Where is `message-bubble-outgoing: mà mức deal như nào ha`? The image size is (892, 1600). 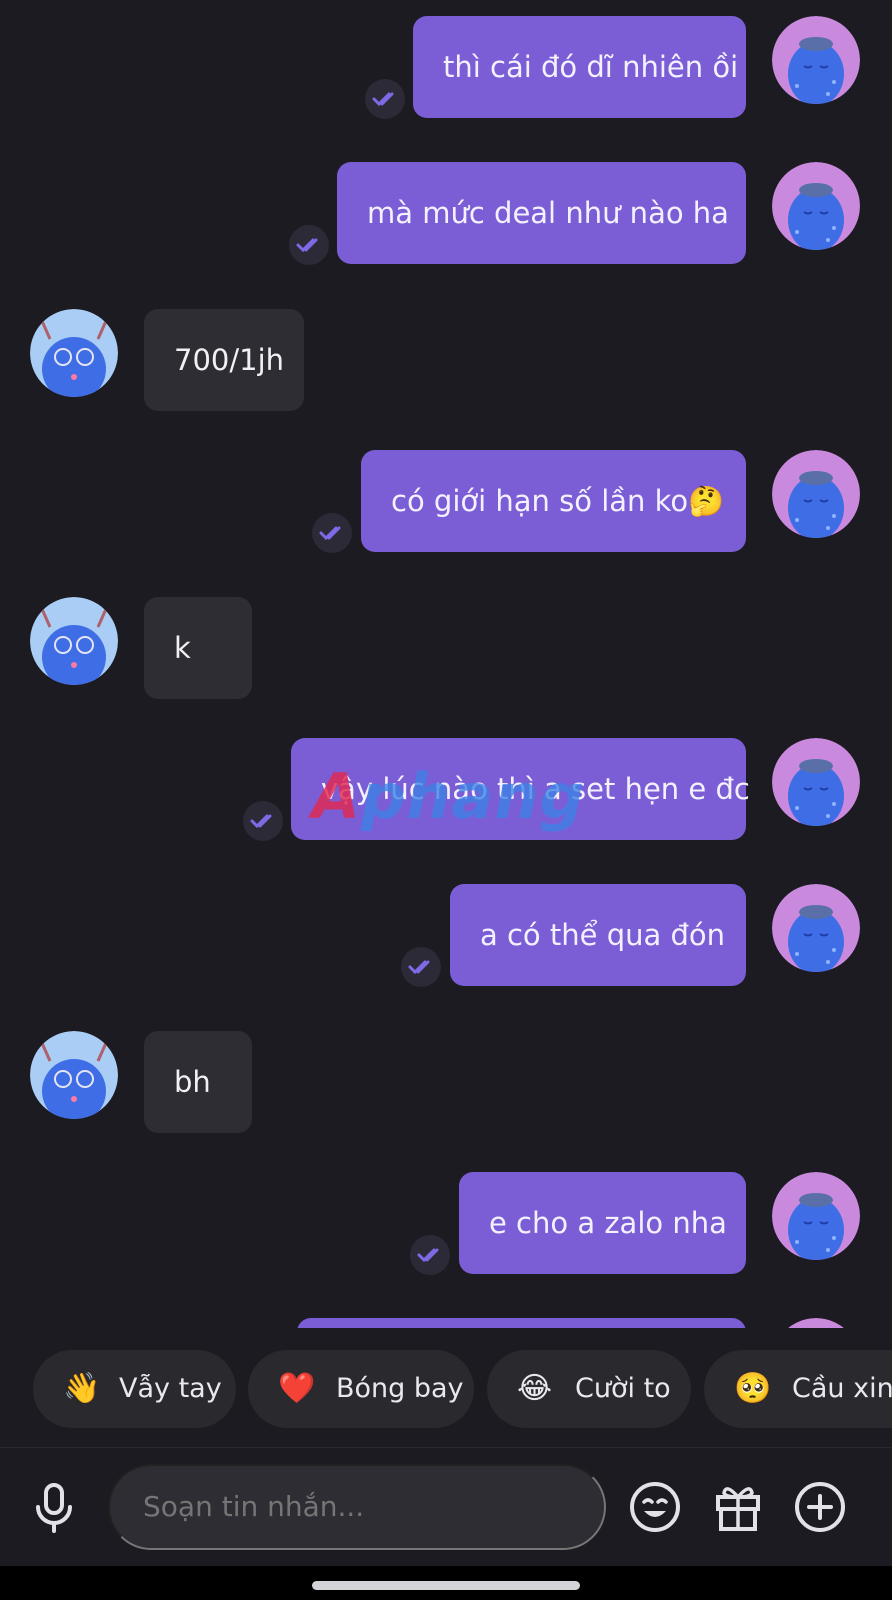 message-bubble-outgoing: mà mức deal như nào ha is located at coordinates (541, 213).